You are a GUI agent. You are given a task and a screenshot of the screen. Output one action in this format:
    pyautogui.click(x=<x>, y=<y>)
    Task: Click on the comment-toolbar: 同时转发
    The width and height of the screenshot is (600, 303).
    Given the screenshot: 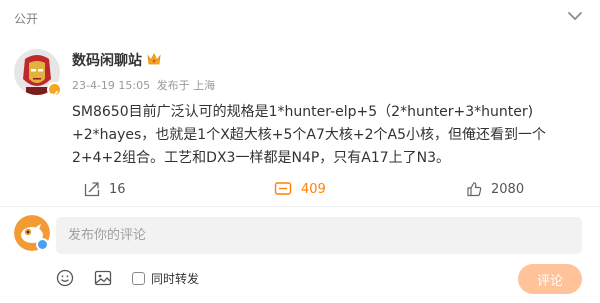 What is the action you would take?
    pyautogui.click(x=127, y=278)
    